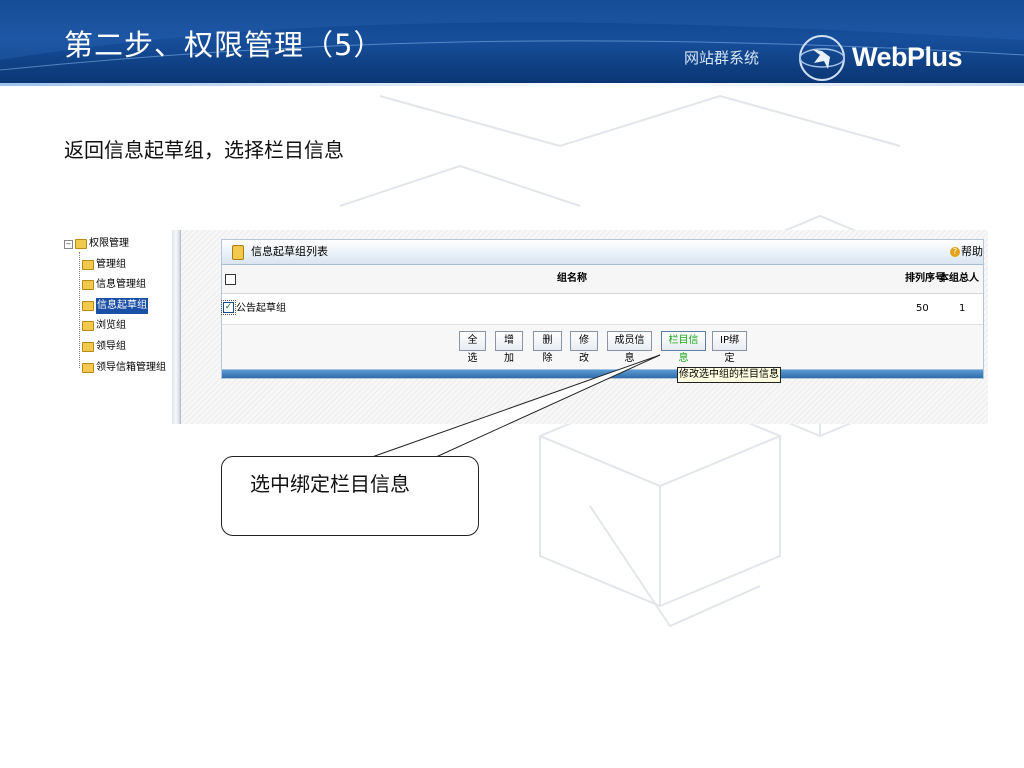 Image resolution: width=1024 pixels, height=768 pixels. What do you see at coordinates (516, 406) in the screenshot?
I see `callout-pointer` at bounding box center [516, 406].